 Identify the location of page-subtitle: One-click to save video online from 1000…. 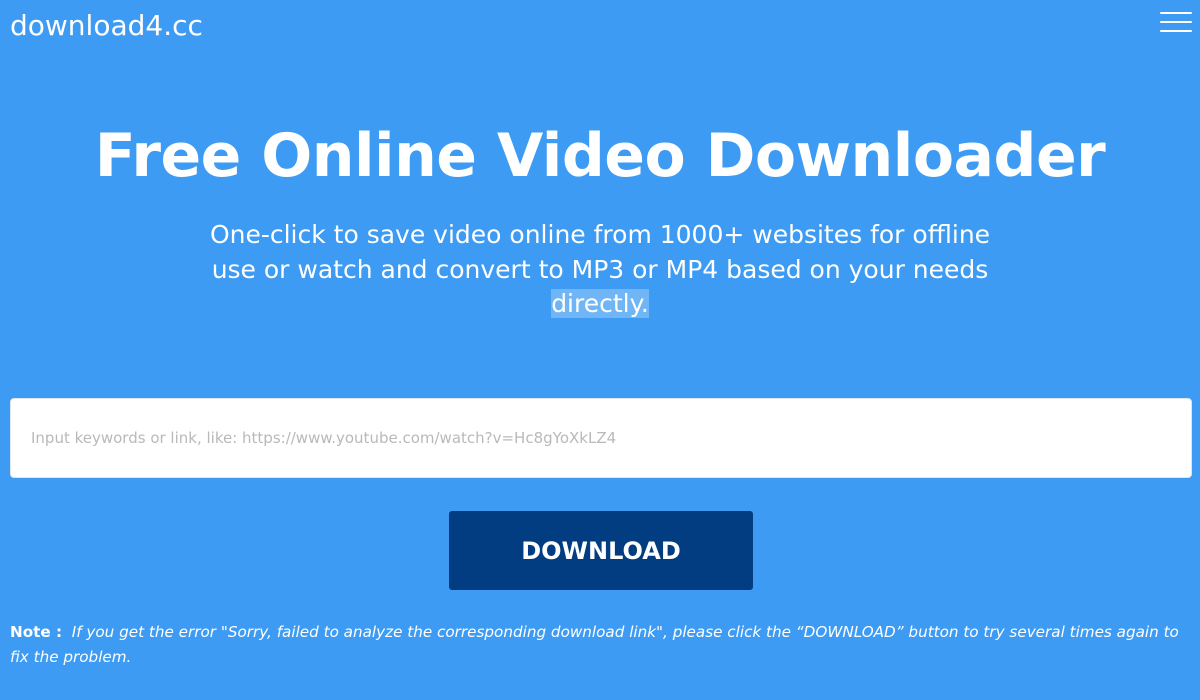
(600, 270).